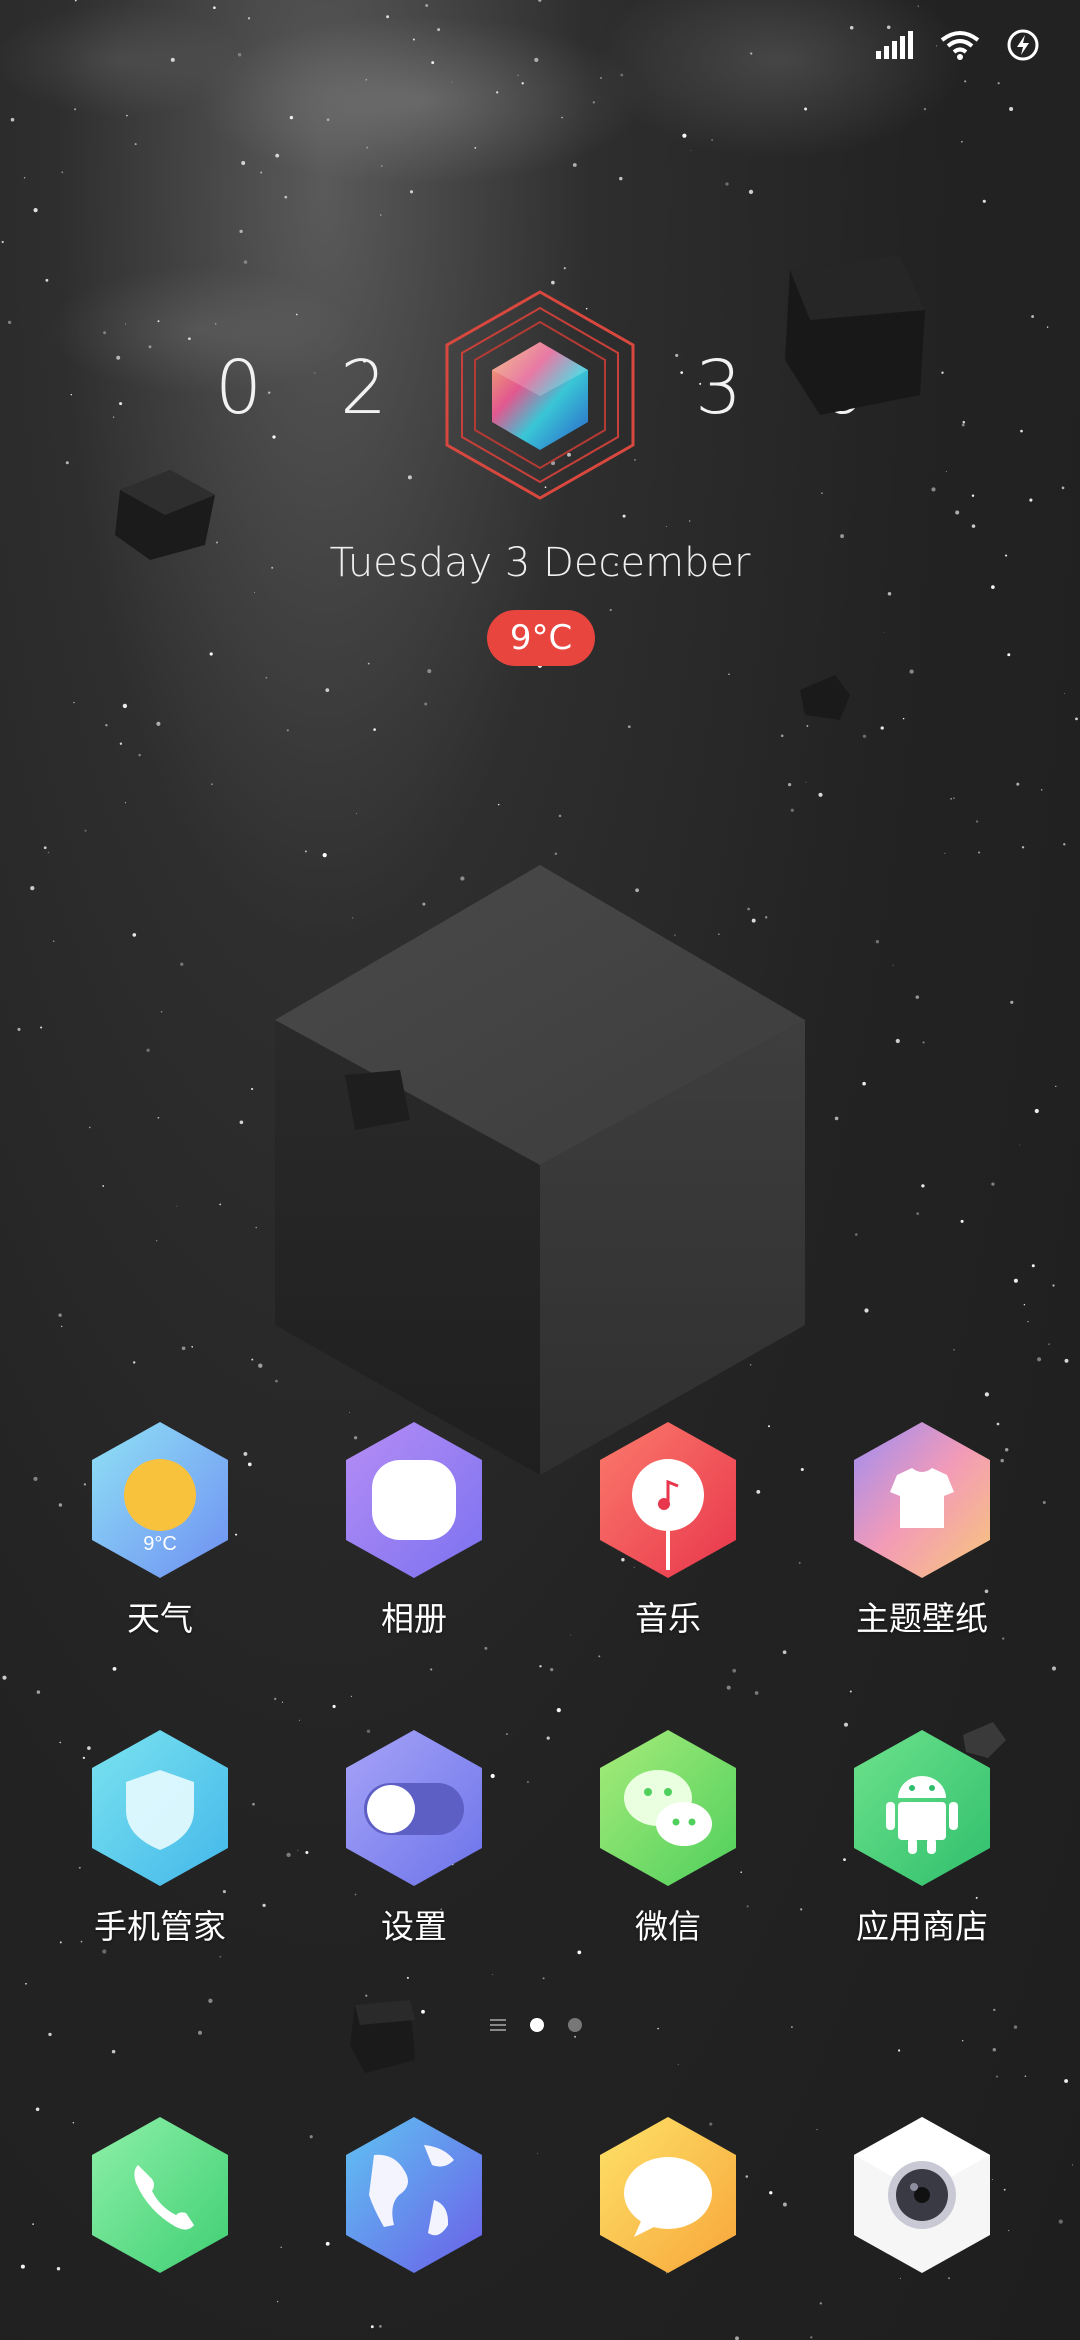 The width and height of the screenshot is (1080, 2340). I want to click on app-store: 应用商店, so click(922, 1838).